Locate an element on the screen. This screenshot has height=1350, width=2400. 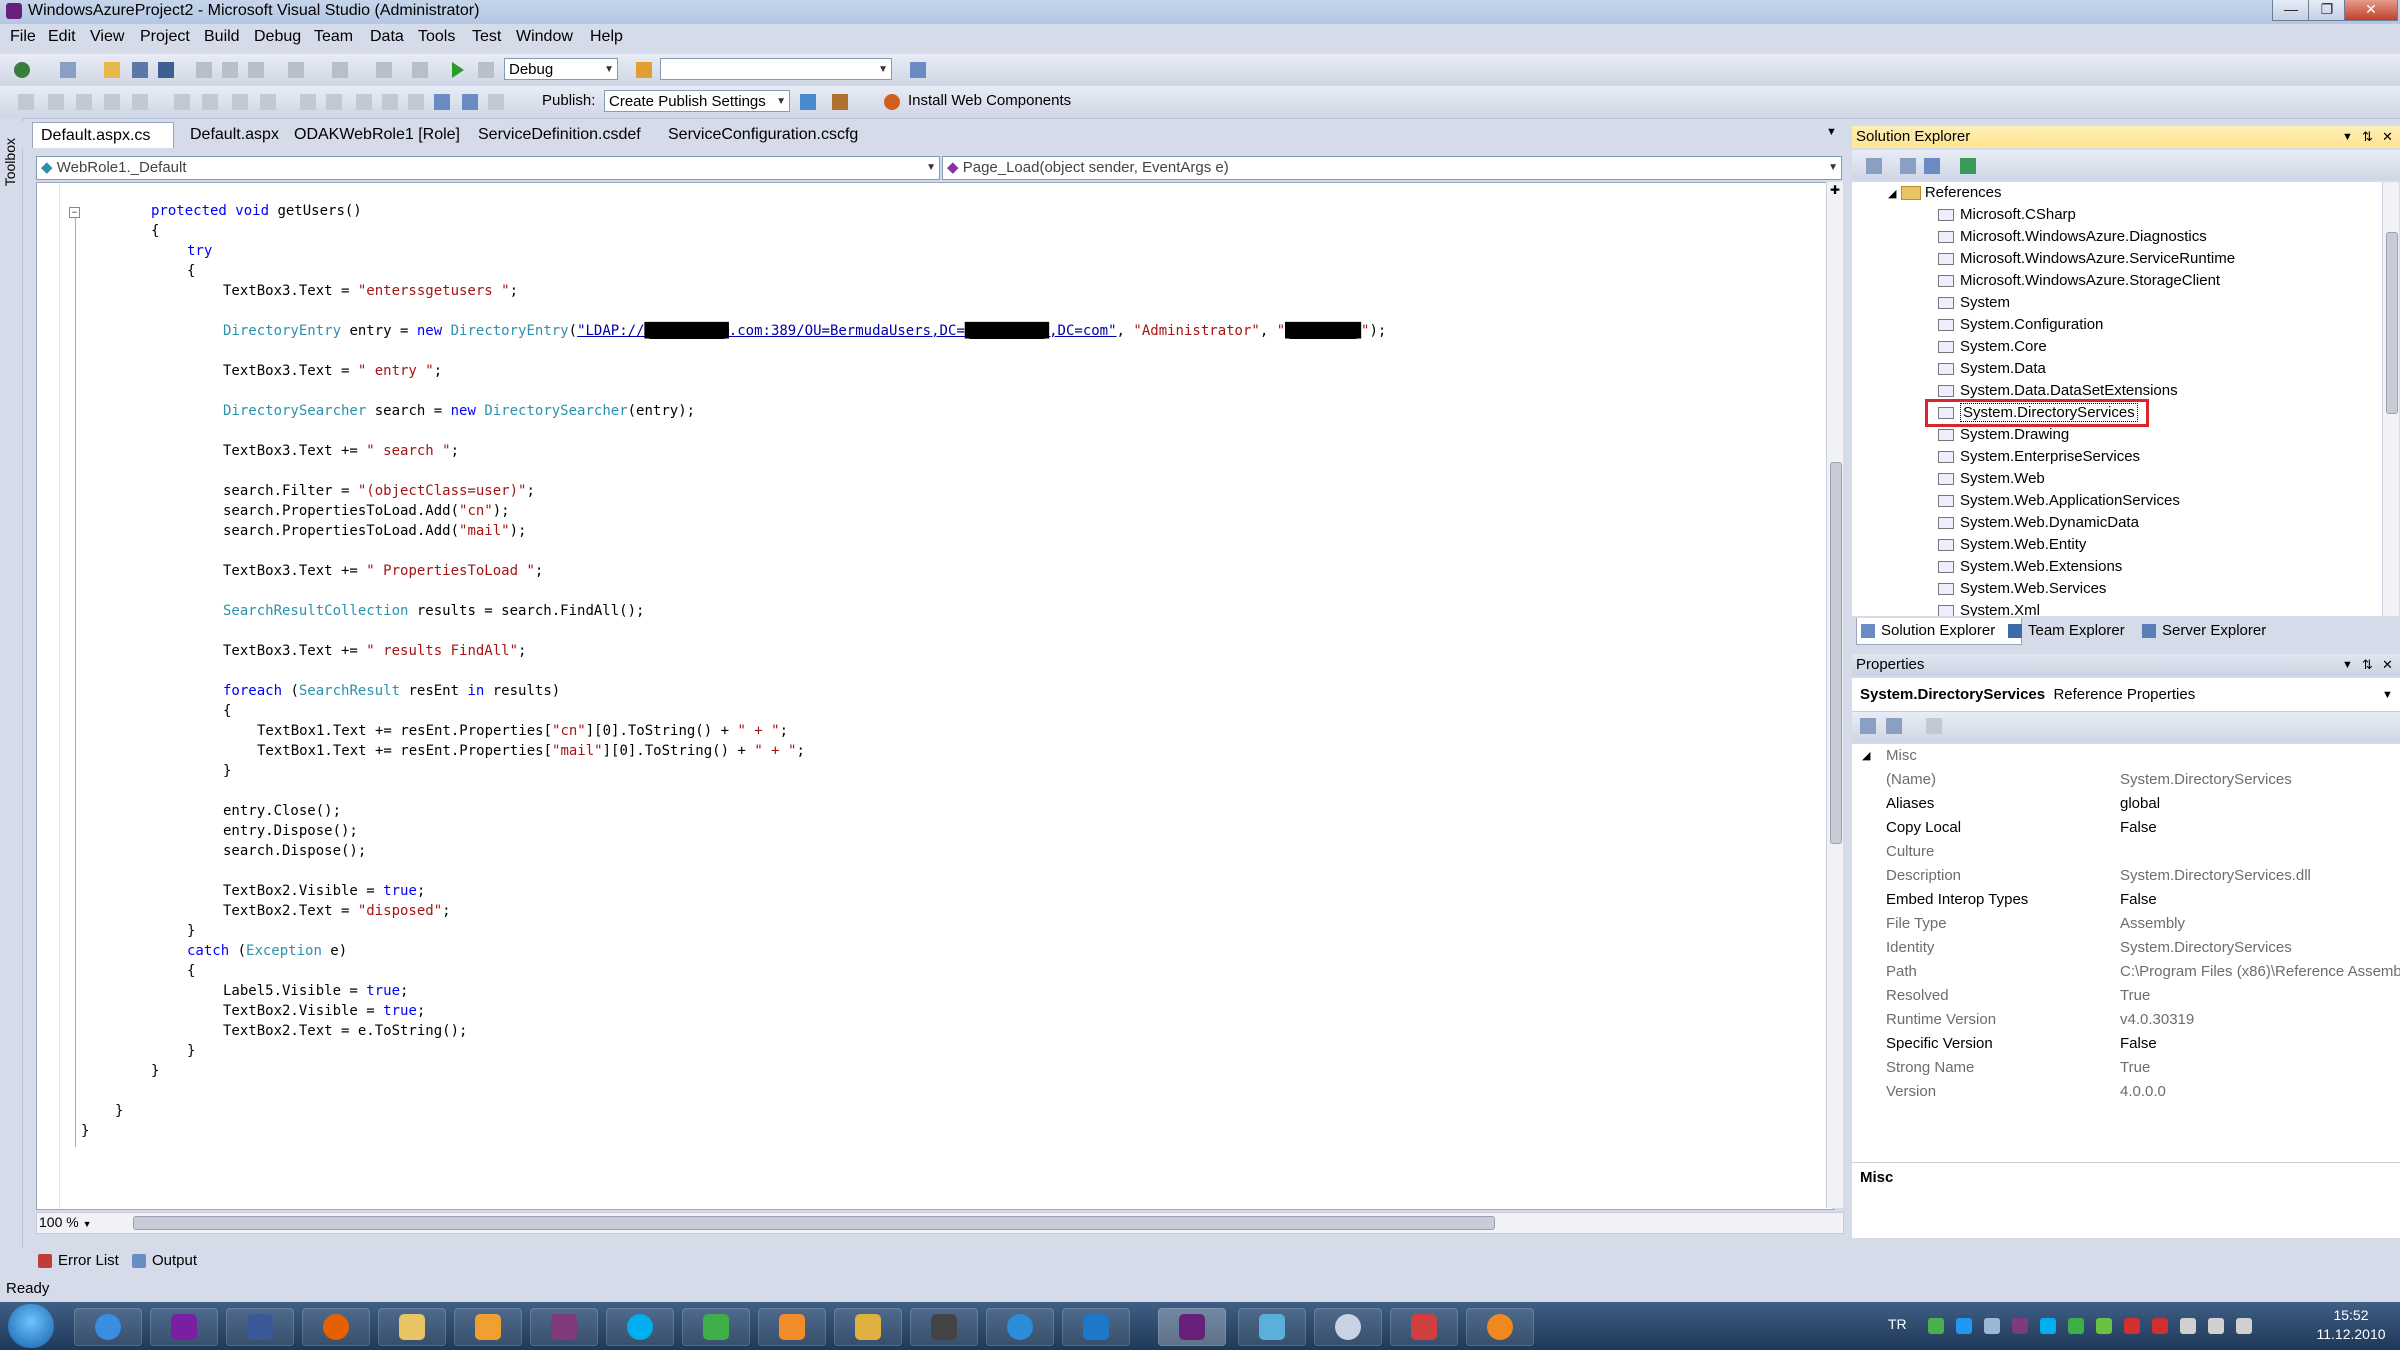
solution-explorer-scrollbar is located at coordinates (2390, 399).